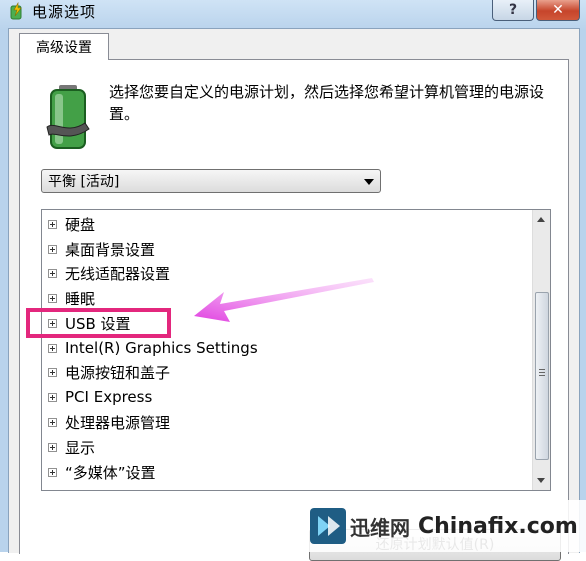 The height and width of the screenshot is (561, 586). I want to click on tree-item-label: 显示, so click(80, 447).